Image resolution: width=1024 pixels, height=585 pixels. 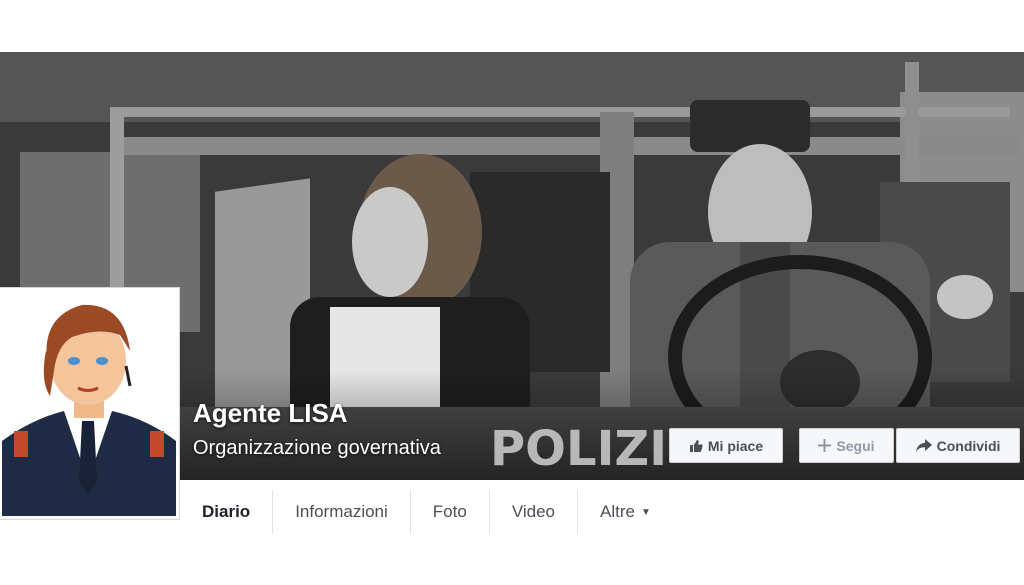 I want to click on page-title: Agente LISA, so click(x=270, y=413).